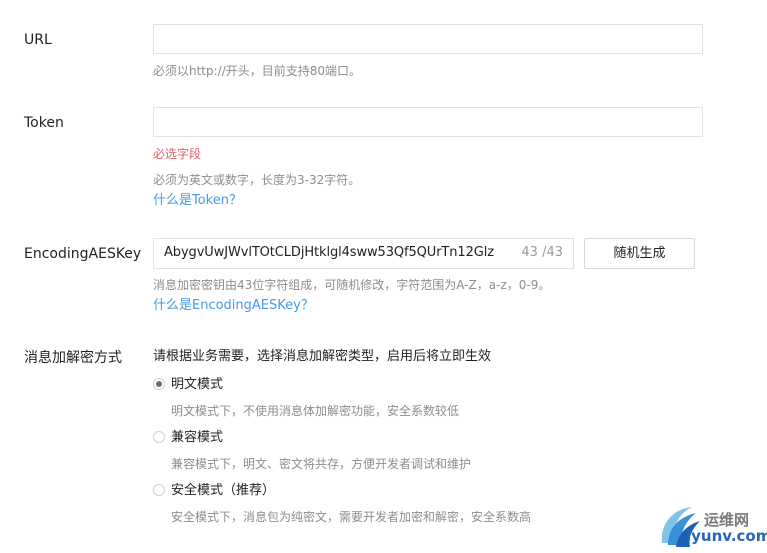 Image resolution: width=767 pixels, height=553 pixels. I want to click on token-label: Token, so click(44, 123).